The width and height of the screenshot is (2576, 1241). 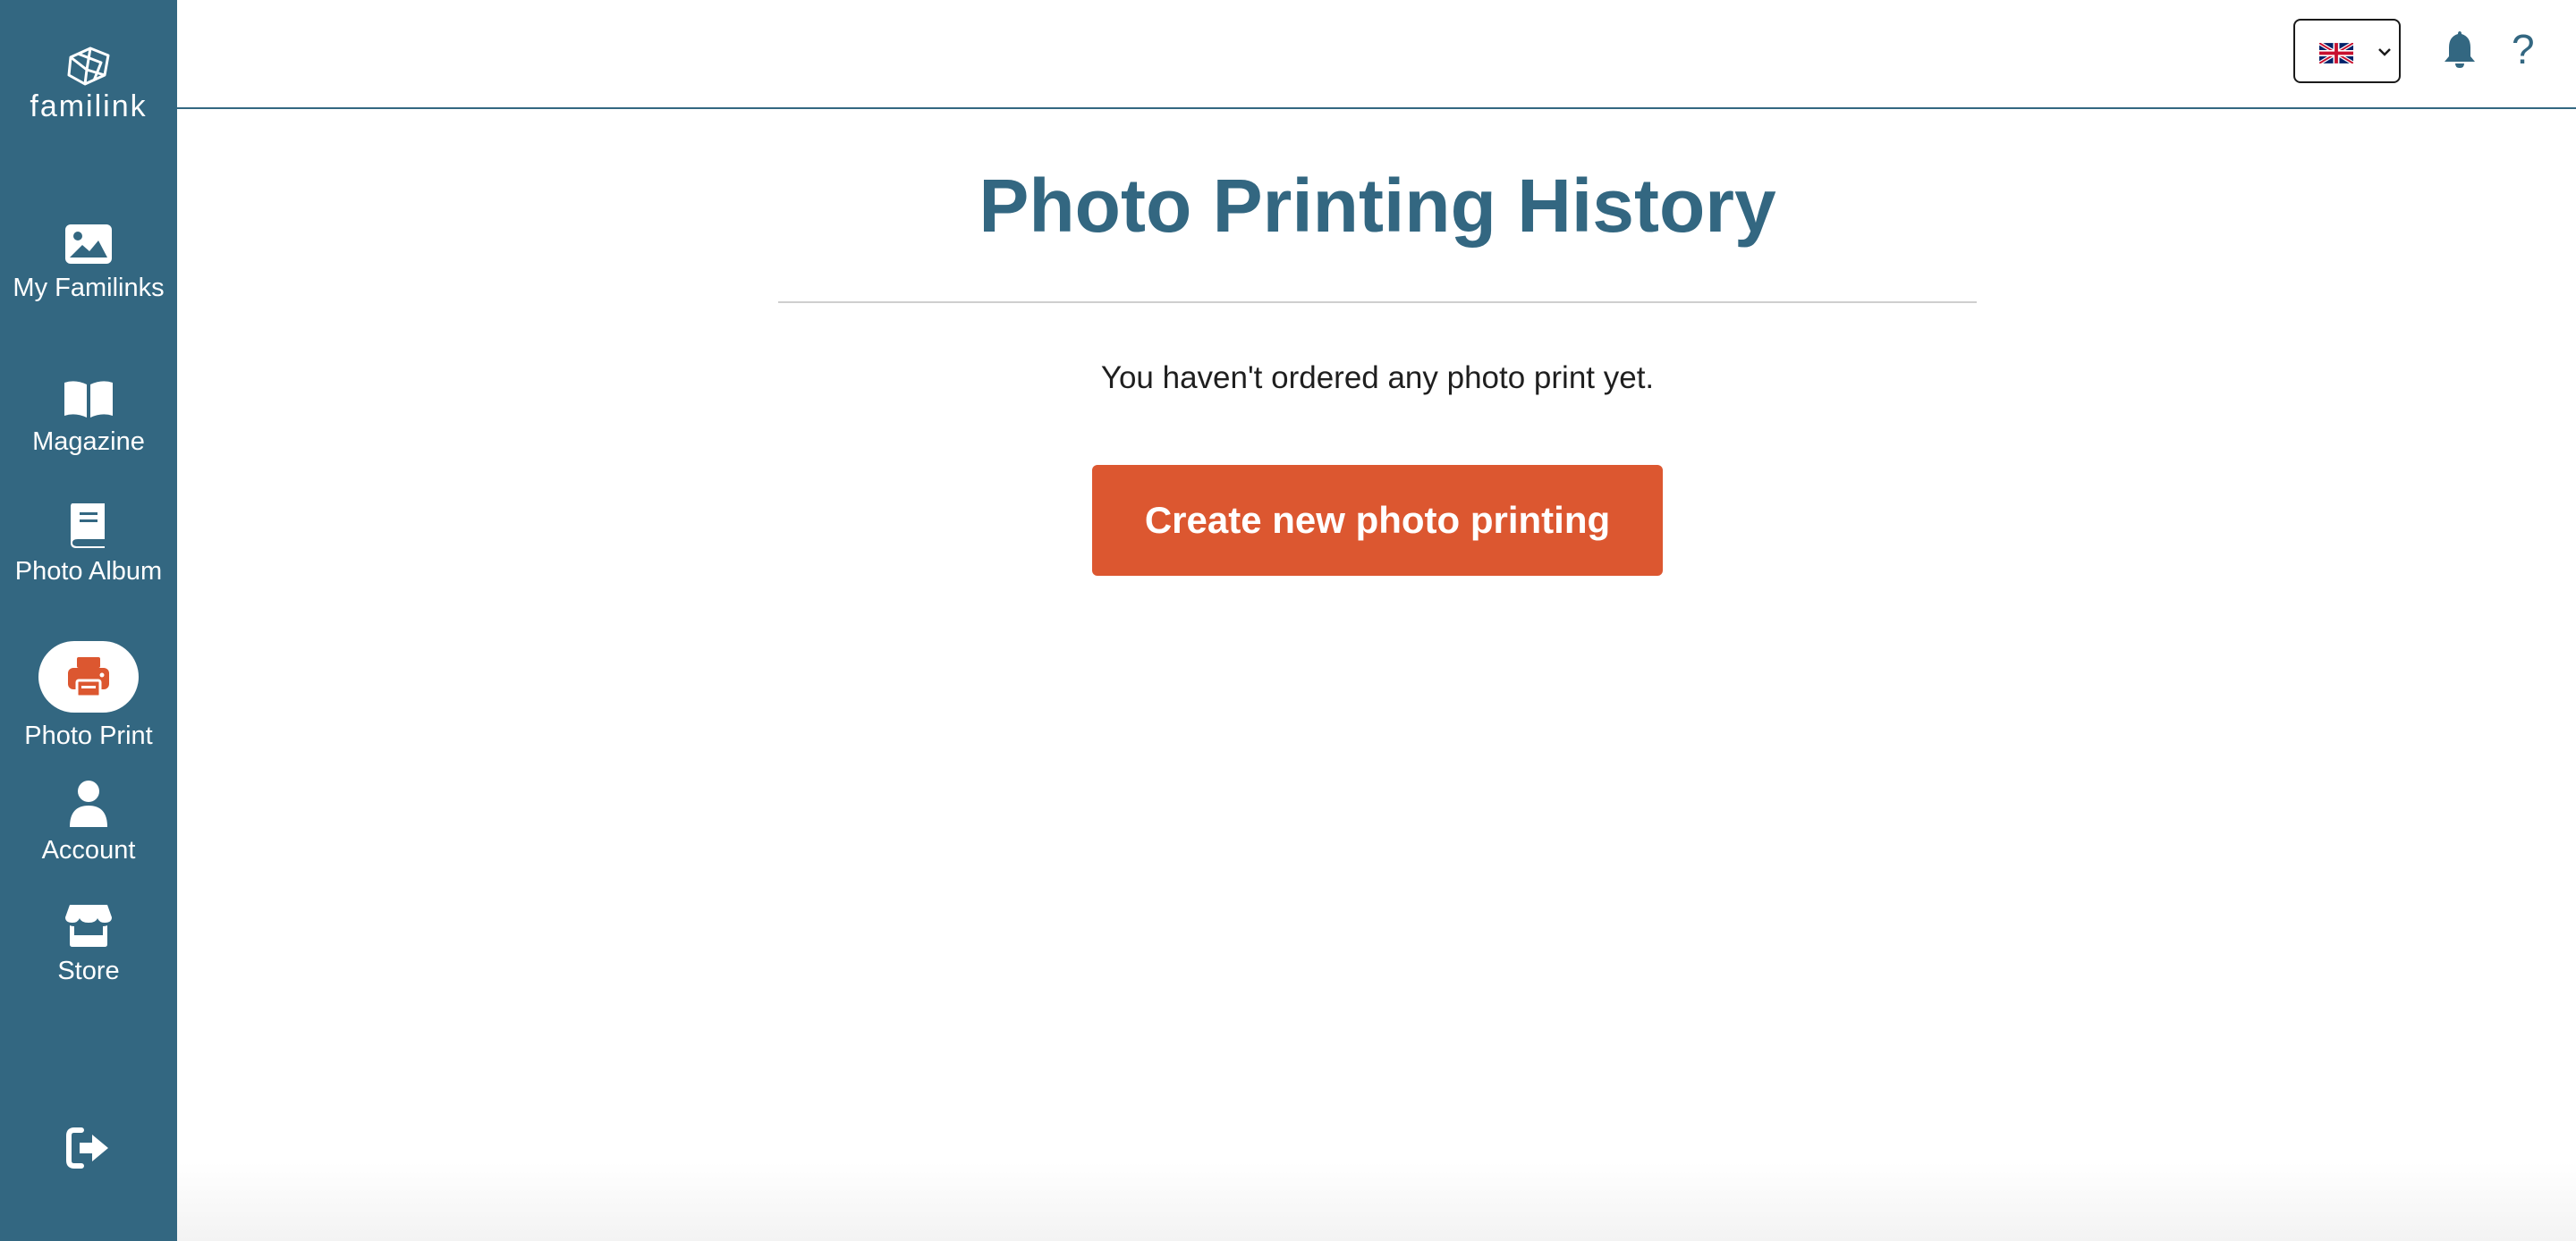 What do you see at coordinates (88, 66) in the screenshot?
I see `familink-logo-icon` at bounding box center [88, 66].